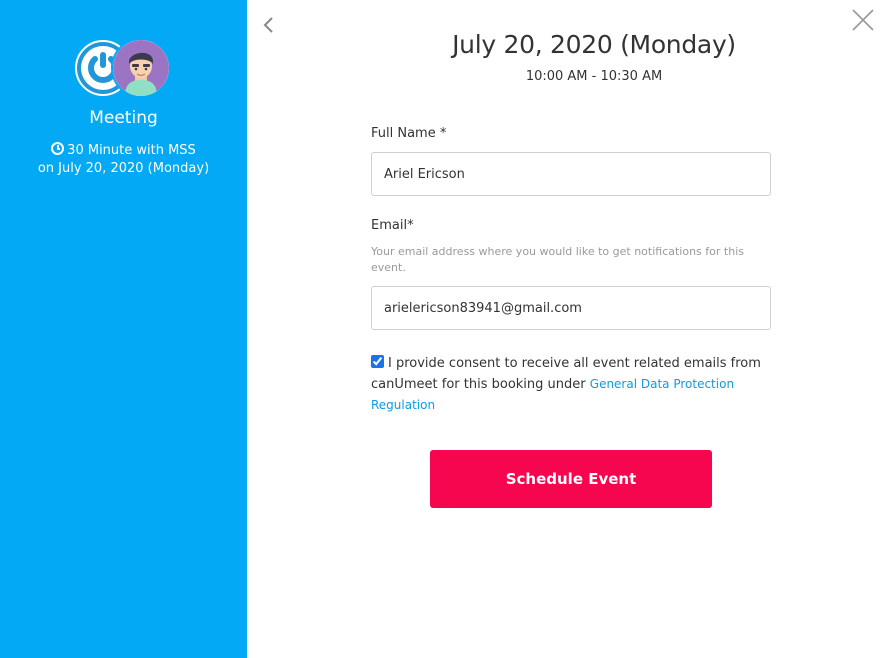 The height and width of the screenshot is (658, 894). I want to click on page-title: July 20, 2020 (Monday), so click(594, 44).